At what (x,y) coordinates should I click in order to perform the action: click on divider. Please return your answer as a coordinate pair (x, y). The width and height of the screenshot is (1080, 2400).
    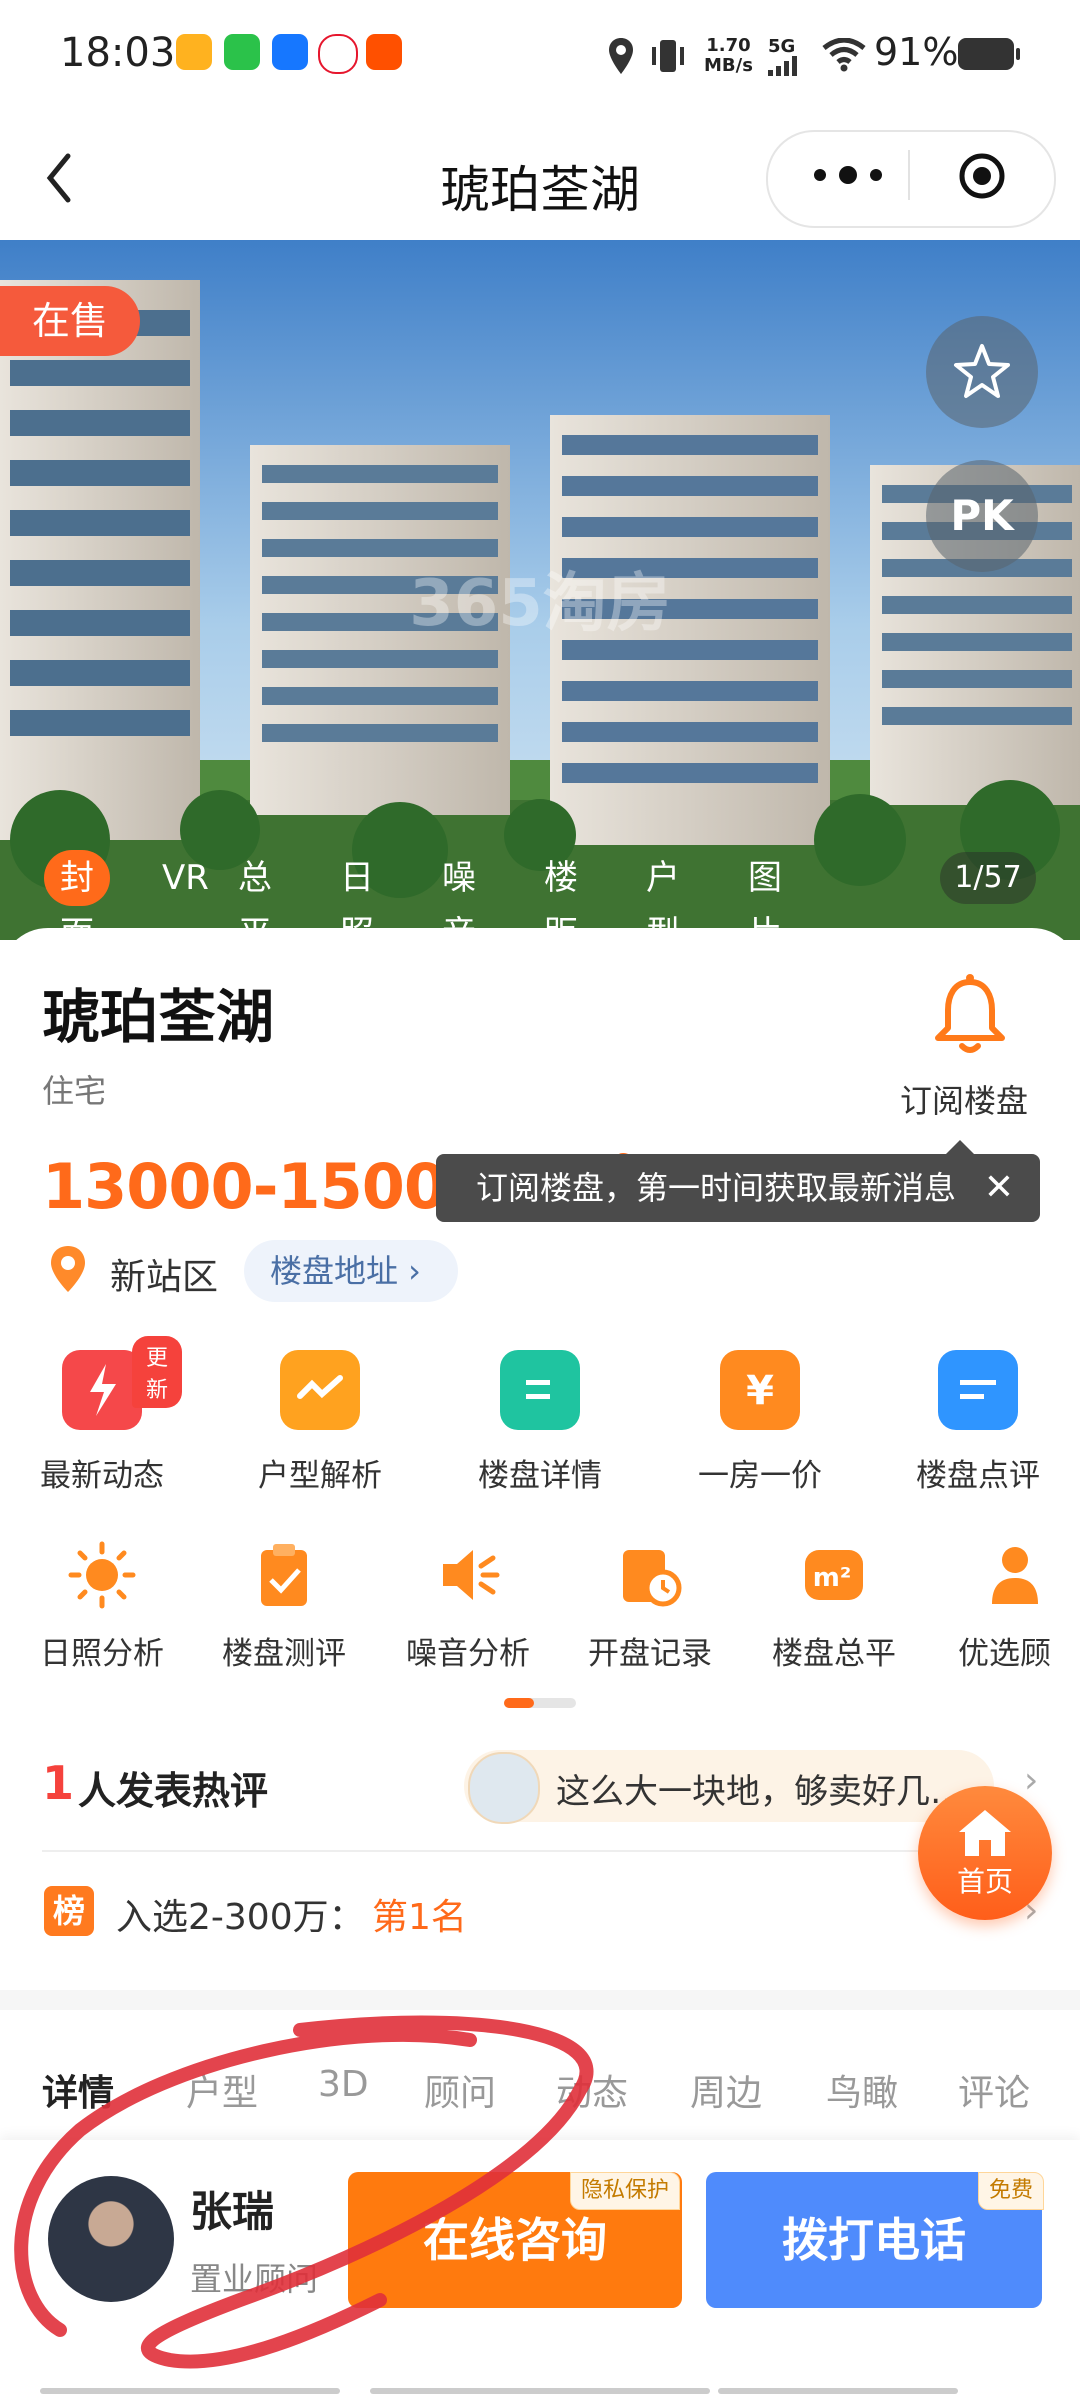
    Looking at the image, I should click on (540, 1851).